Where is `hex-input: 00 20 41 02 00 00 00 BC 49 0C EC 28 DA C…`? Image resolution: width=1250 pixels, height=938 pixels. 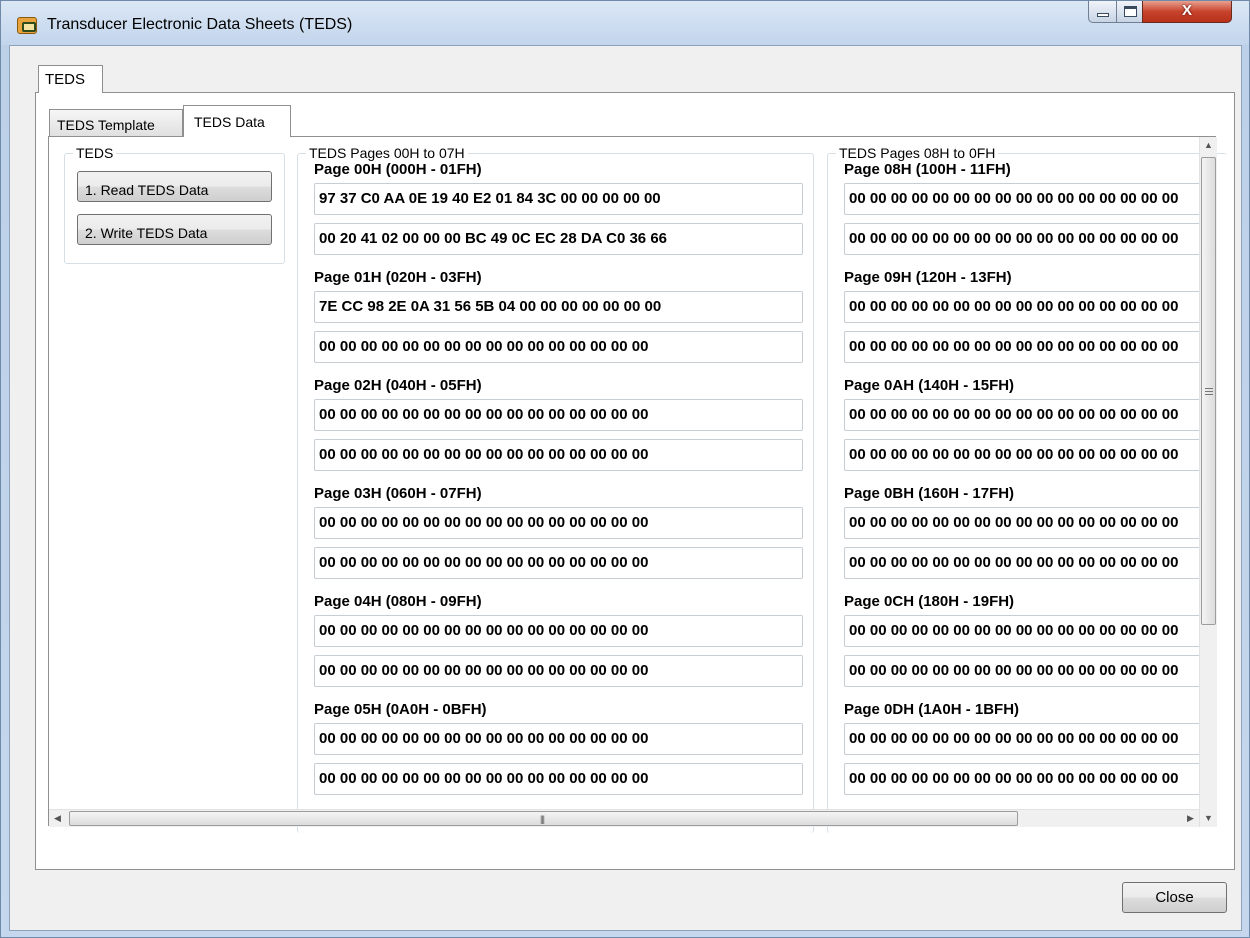 hex-input: 00 20 41 02 00 00 00 BC 49 0C EC 28 DA C… is located at coordinates (558, 239).